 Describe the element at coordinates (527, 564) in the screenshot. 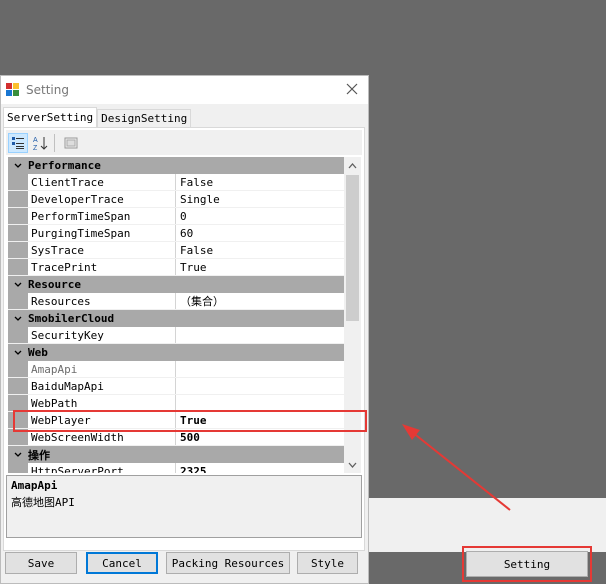

I see `setting-button-highlight` at that location.